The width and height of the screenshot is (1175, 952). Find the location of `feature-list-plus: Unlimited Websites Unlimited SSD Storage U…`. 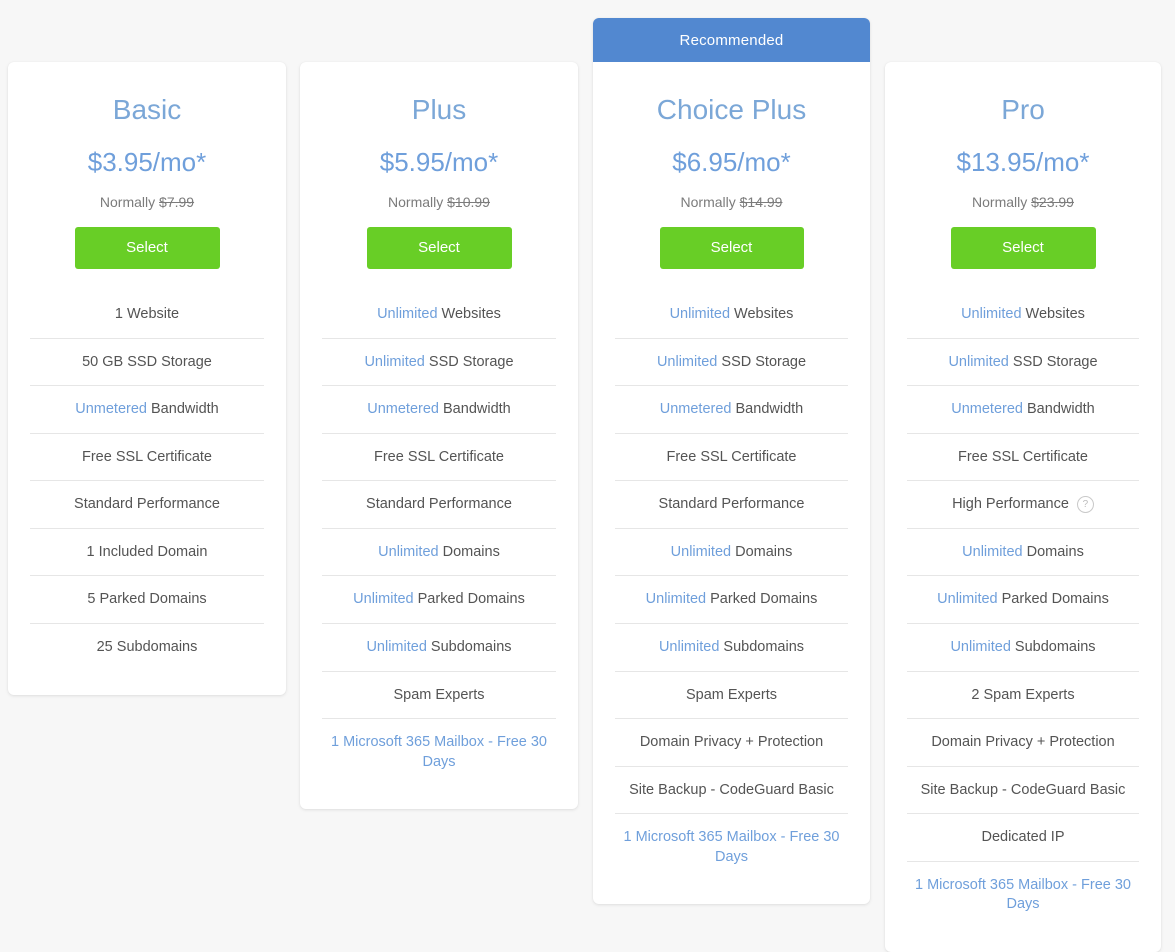

feature-list-plus: Unlimited Websites Unlimited SSD Storage U… is located at coordinates (439, 550).